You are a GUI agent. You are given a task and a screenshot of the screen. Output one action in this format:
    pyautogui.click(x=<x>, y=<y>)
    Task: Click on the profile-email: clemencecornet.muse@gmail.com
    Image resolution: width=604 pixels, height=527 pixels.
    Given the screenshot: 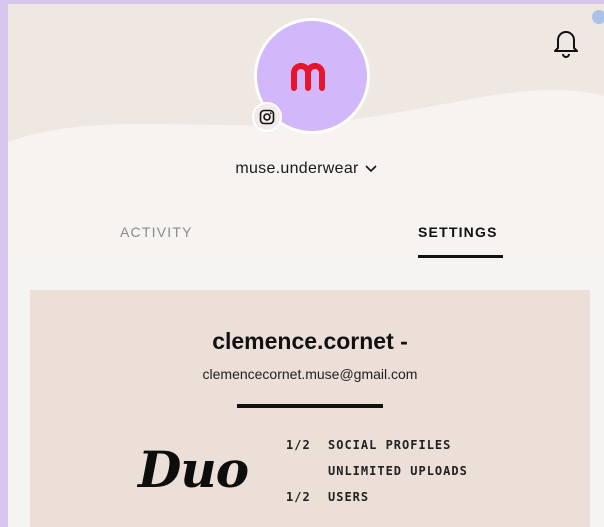 What is the action you would take?
    pyautogui.click(x=310, y=374)
    